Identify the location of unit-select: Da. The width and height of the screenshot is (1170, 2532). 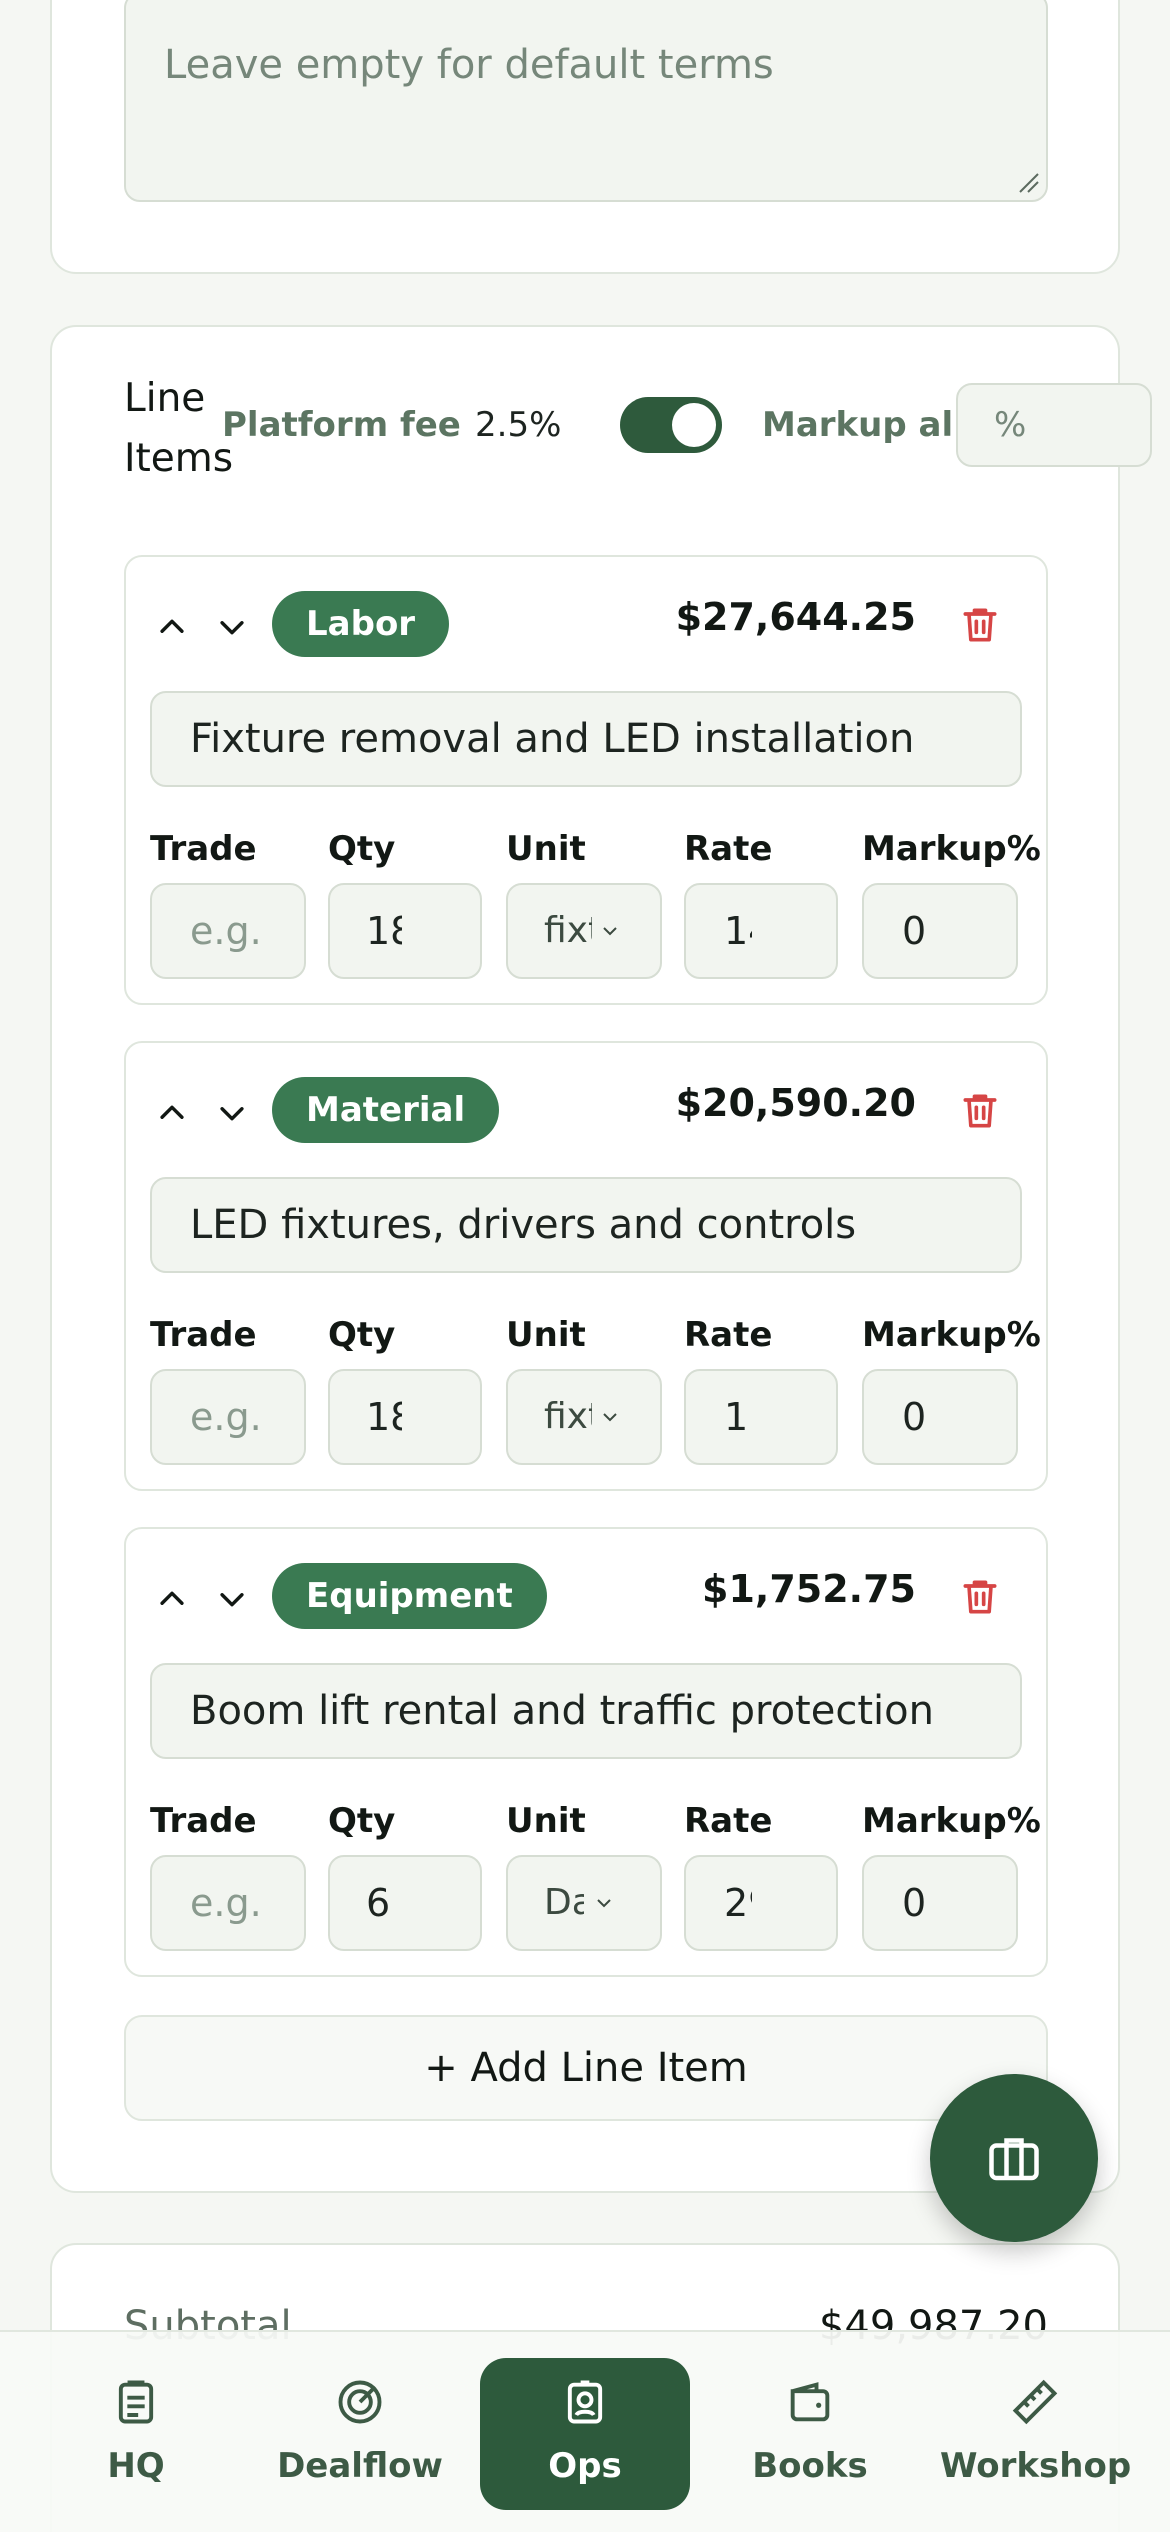
(584, 1903).